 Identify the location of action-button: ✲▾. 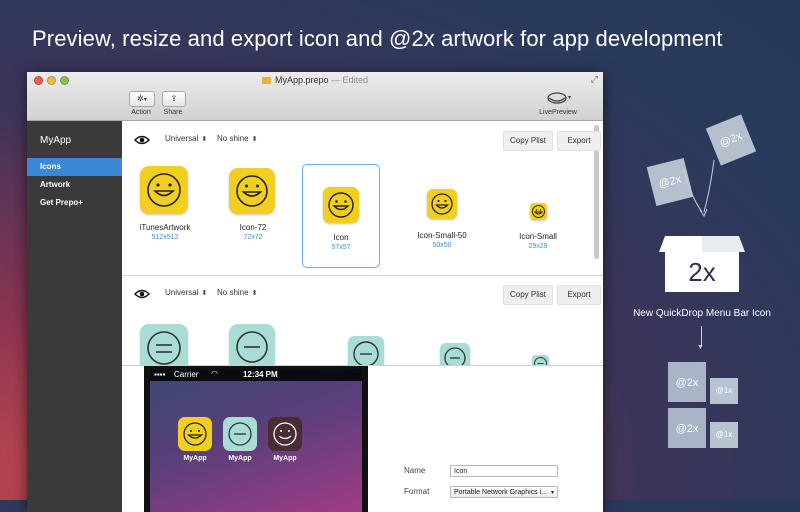
(142, 99).